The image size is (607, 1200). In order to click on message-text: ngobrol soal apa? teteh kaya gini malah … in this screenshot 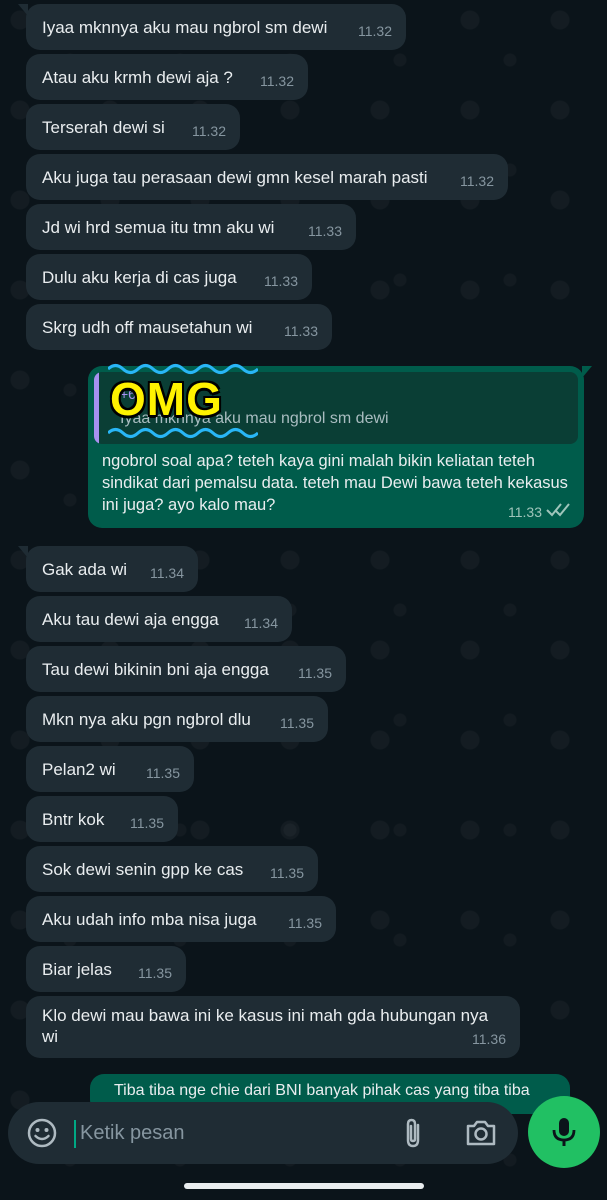, I will do `click(335, 483)`.